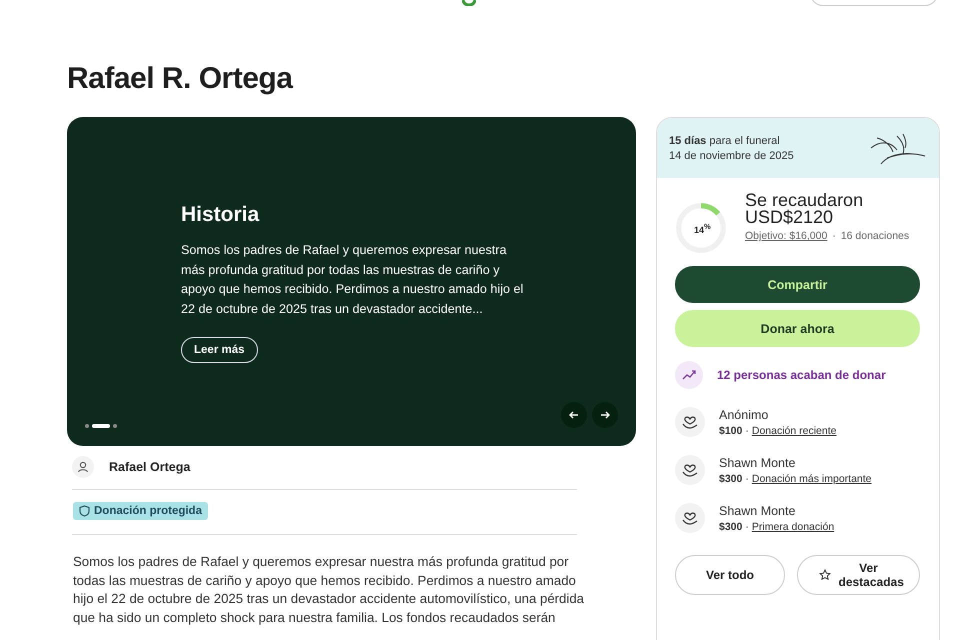 This screenshot has height=640, width=960. I want to click on donation-tag-link: Primera donación, so click(793, 526).